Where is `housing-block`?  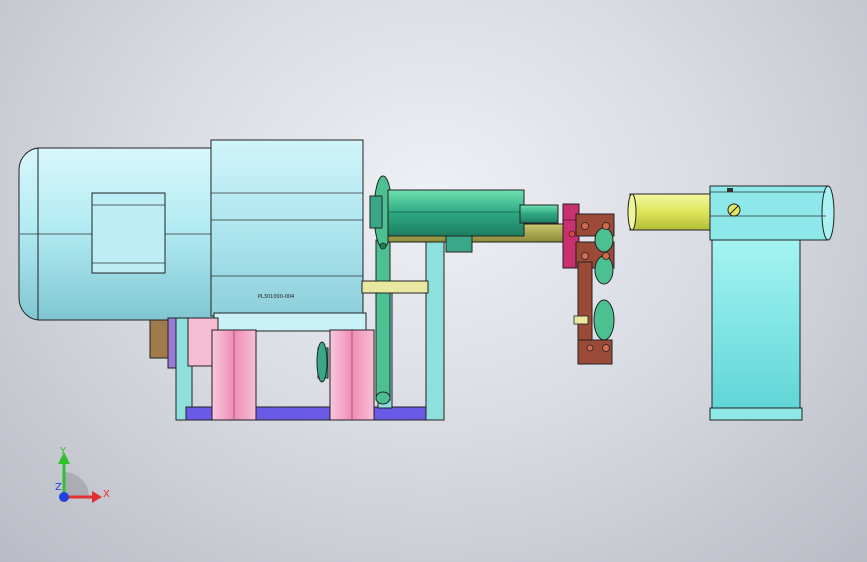
housing-block is located at coordinates (287, 228).